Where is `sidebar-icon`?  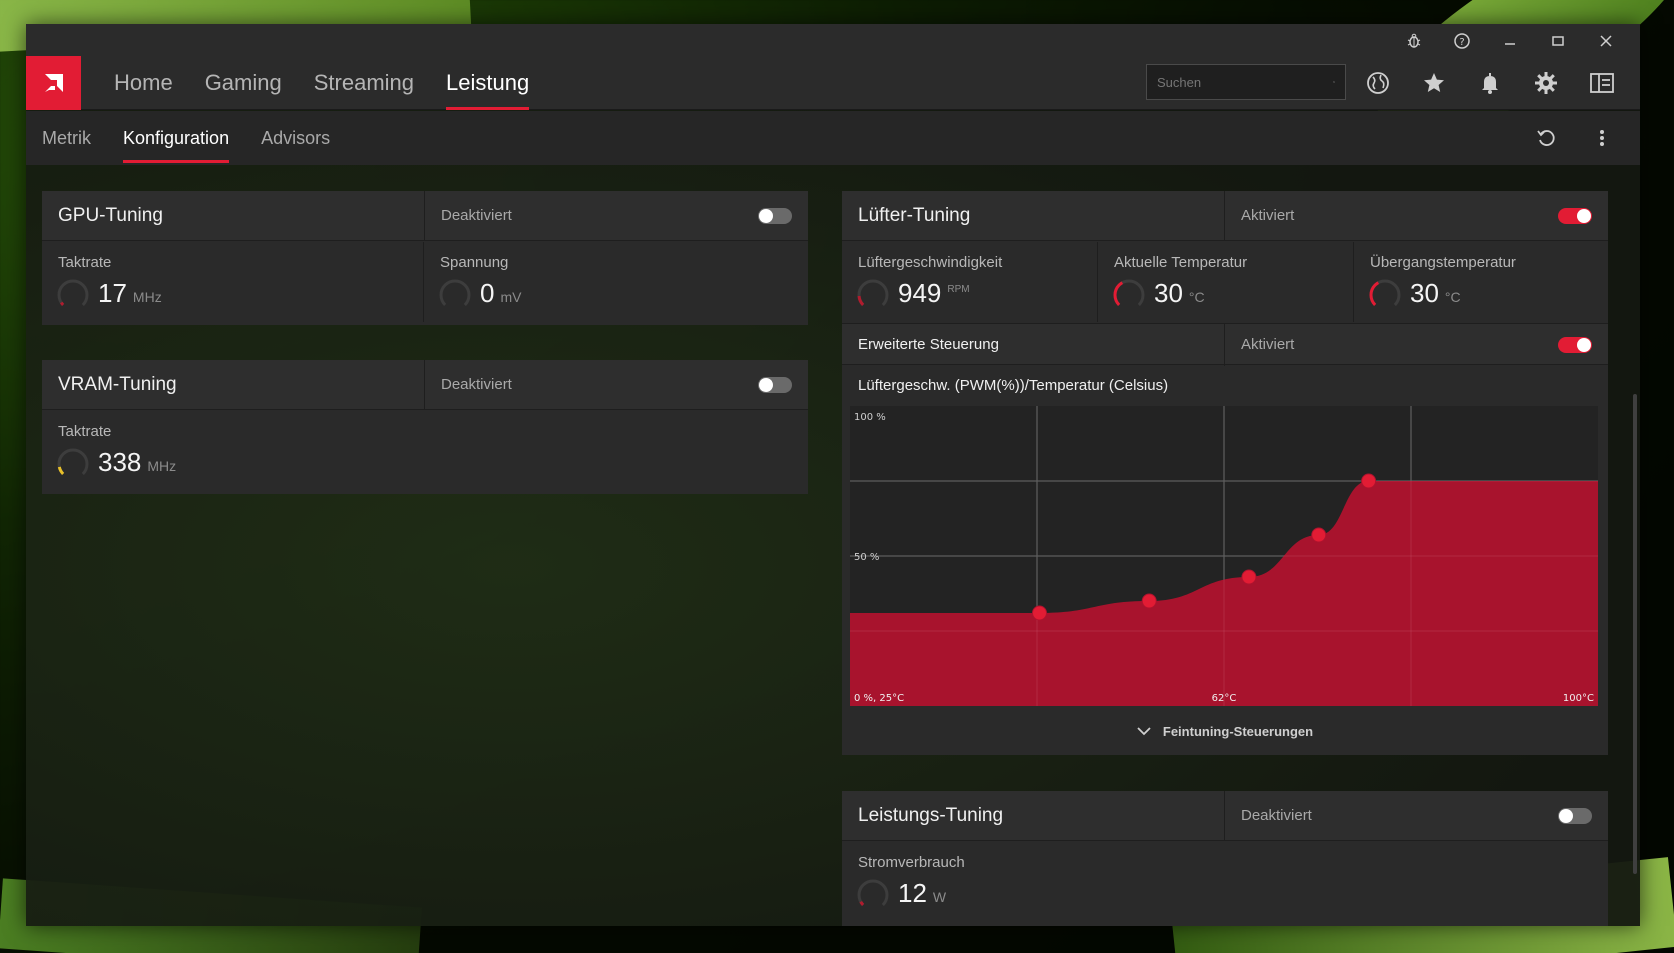
sidebar-icon is located at coordinates (1602, 83).